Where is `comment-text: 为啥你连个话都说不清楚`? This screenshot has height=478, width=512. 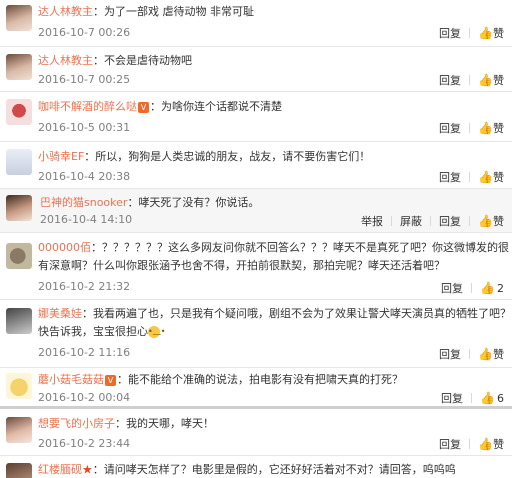 comment-text: 为啥你连个话都说不清楚 is located at coordinates (221, 106).